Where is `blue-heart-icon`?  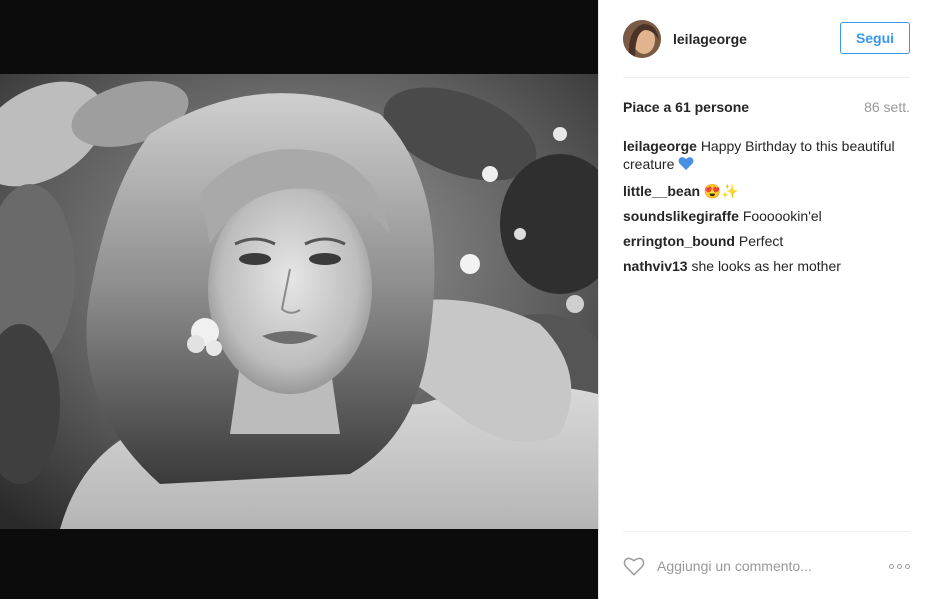 blue-heart-icon is located at coordinates (686, 165).